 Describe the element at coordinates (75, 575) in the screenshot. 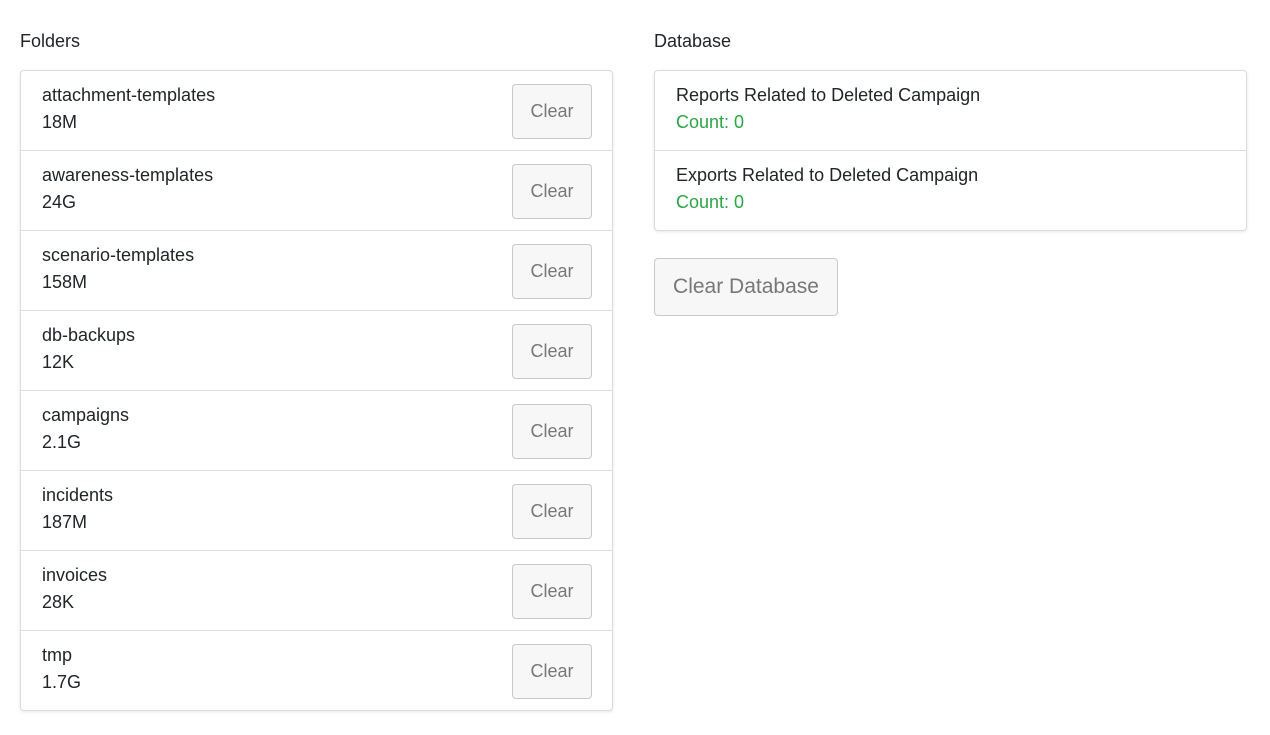

I see `folder-name: invoices` at that location.